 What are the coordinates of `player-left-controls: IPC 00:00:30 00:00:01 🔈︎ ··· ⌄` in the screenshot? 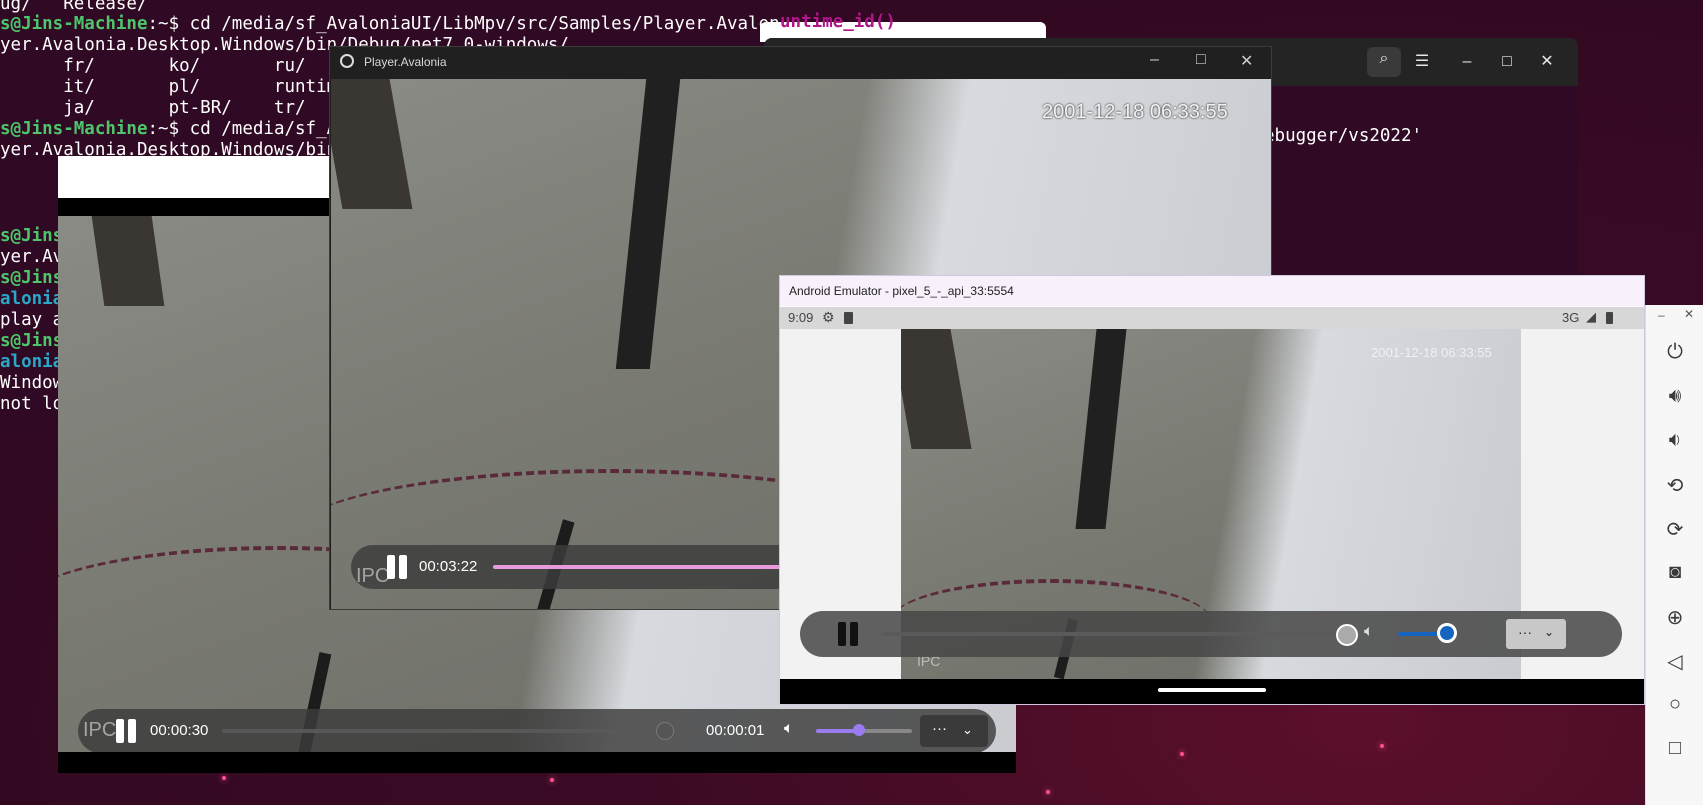 It's located at (537, 730).